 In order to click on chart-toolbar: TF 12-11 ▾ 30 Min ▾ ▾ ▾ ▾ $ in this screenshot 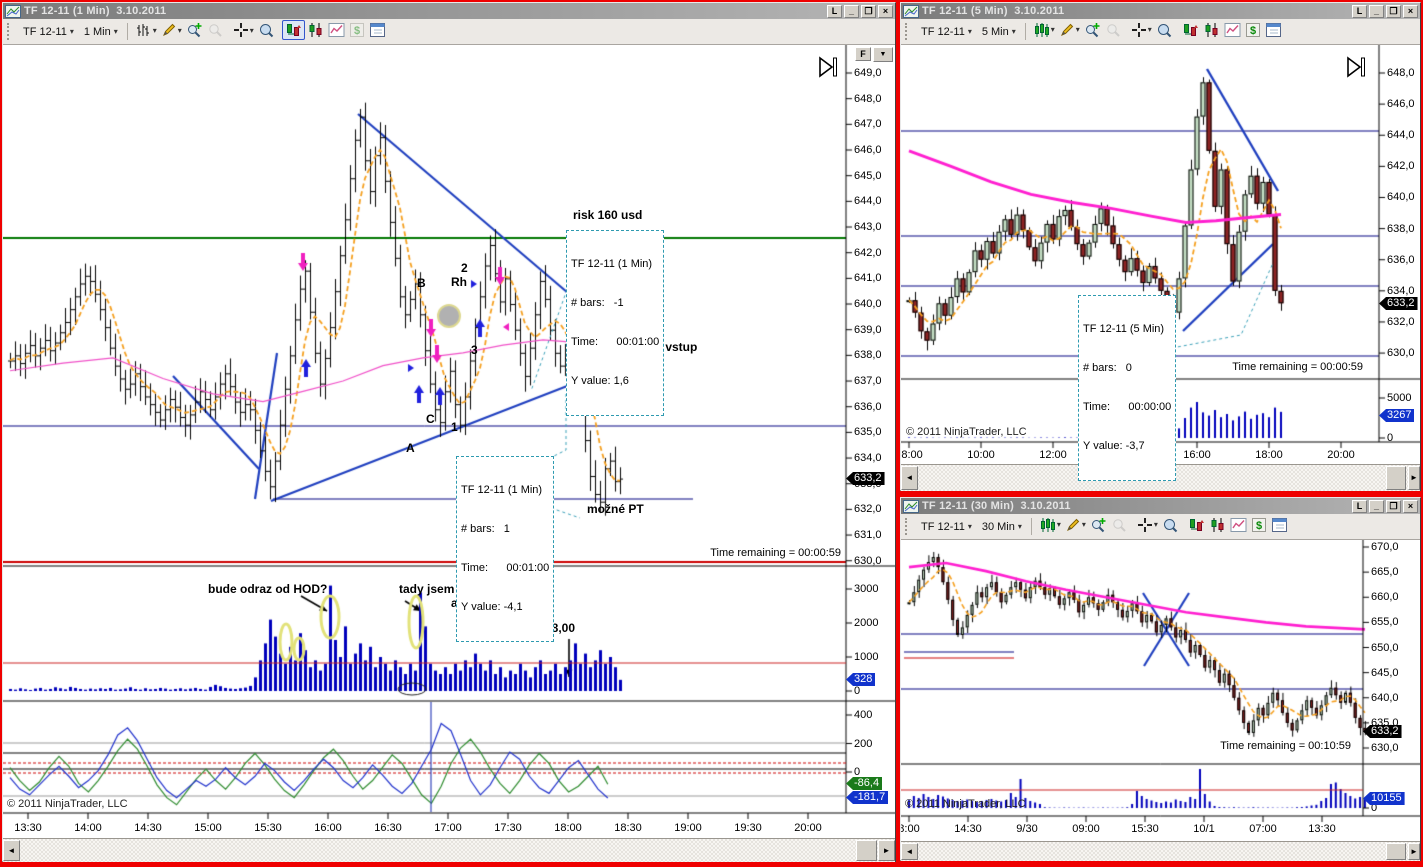, I will do `click(1160, 527)`.